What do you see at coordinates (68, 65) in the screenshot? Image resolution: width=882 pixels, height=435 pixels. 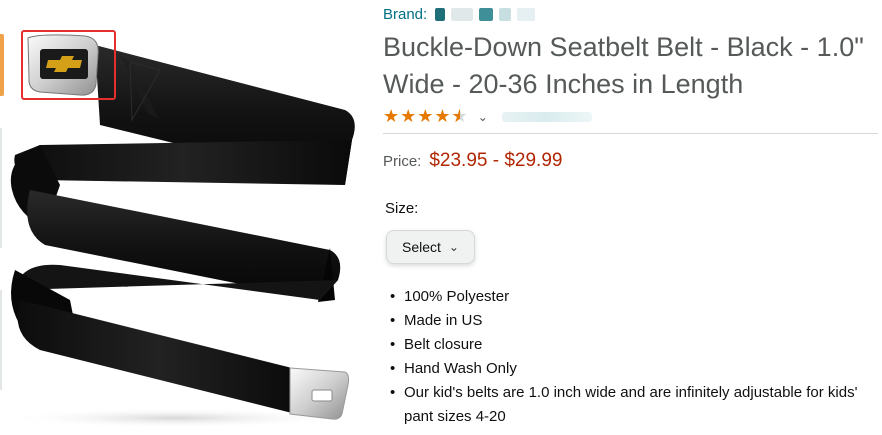 I see `buckle-highlight-box` at bounding box center [68, 65].